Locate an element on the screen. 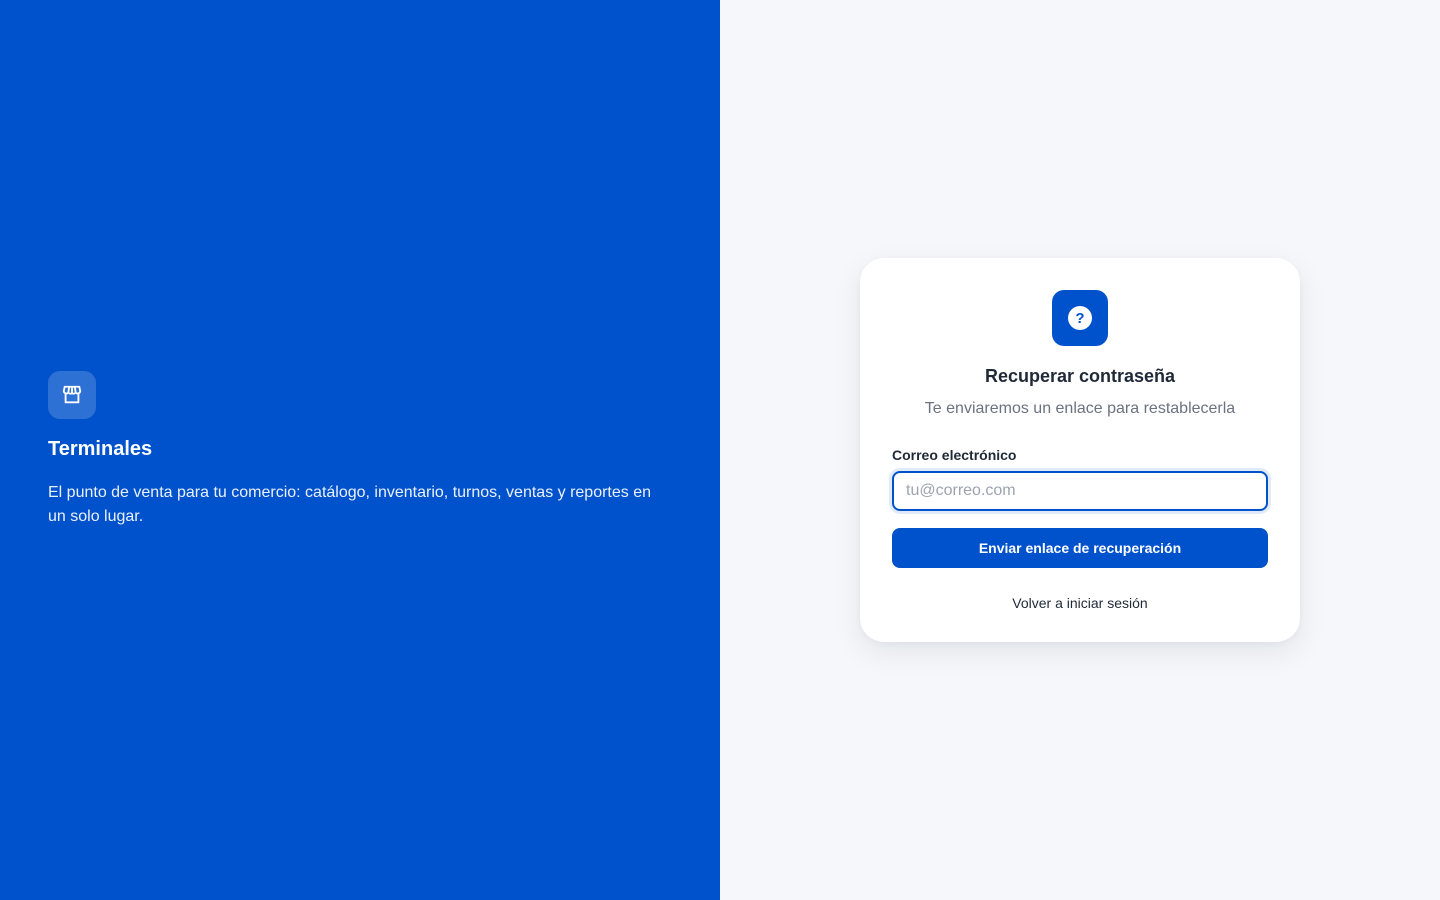 This screenshot has width=1440, height=900. email-label: Correo electrónico is located at coordinates (954, 455).